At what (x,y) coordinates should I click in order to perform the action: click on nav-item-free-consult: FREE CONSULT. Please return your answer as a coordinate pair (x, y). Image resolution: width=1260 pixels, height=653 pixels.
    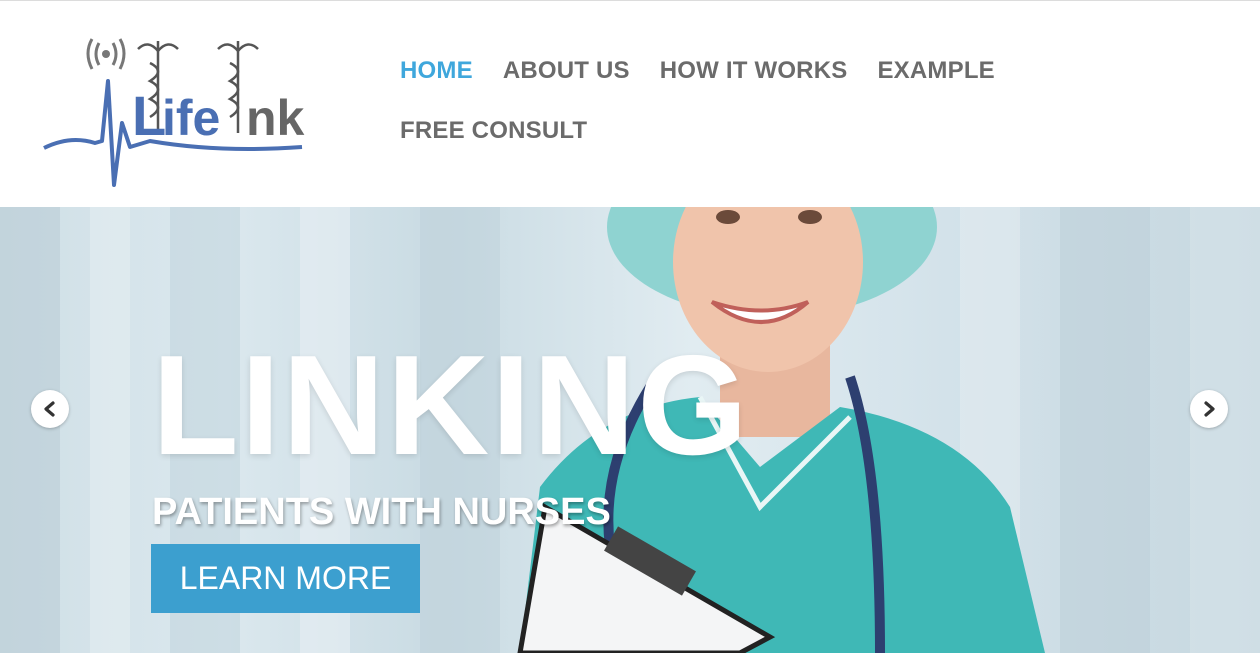
    Looking at the image, I should click on (493, 131).